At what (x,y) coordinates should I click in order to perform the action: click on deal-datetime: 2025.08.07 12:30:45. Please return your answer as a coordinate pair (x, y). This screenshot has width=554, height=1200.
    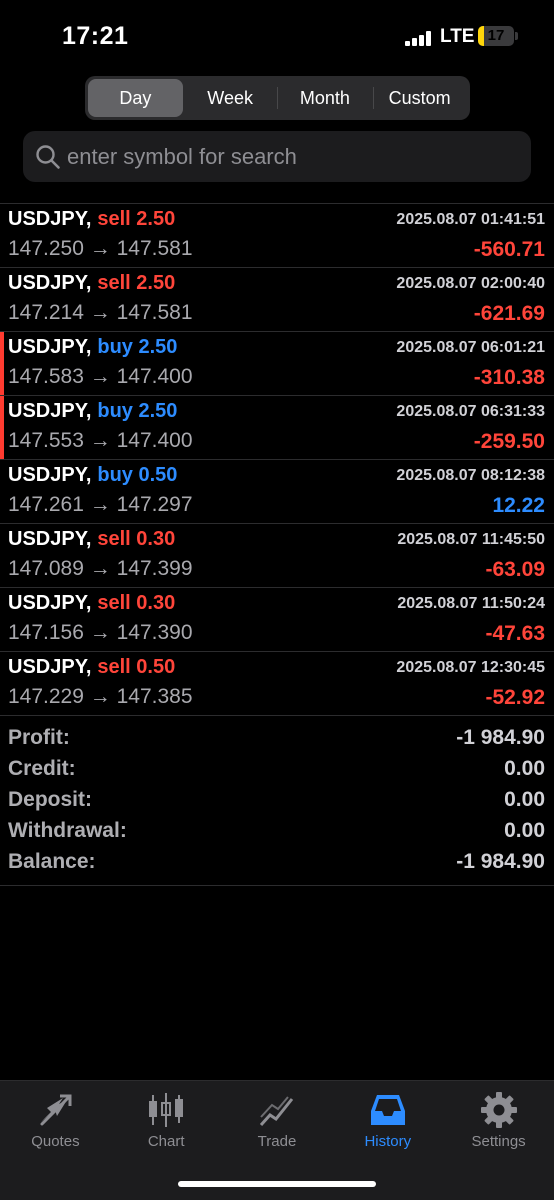
    Looking at the image, I should click on (470, 667).